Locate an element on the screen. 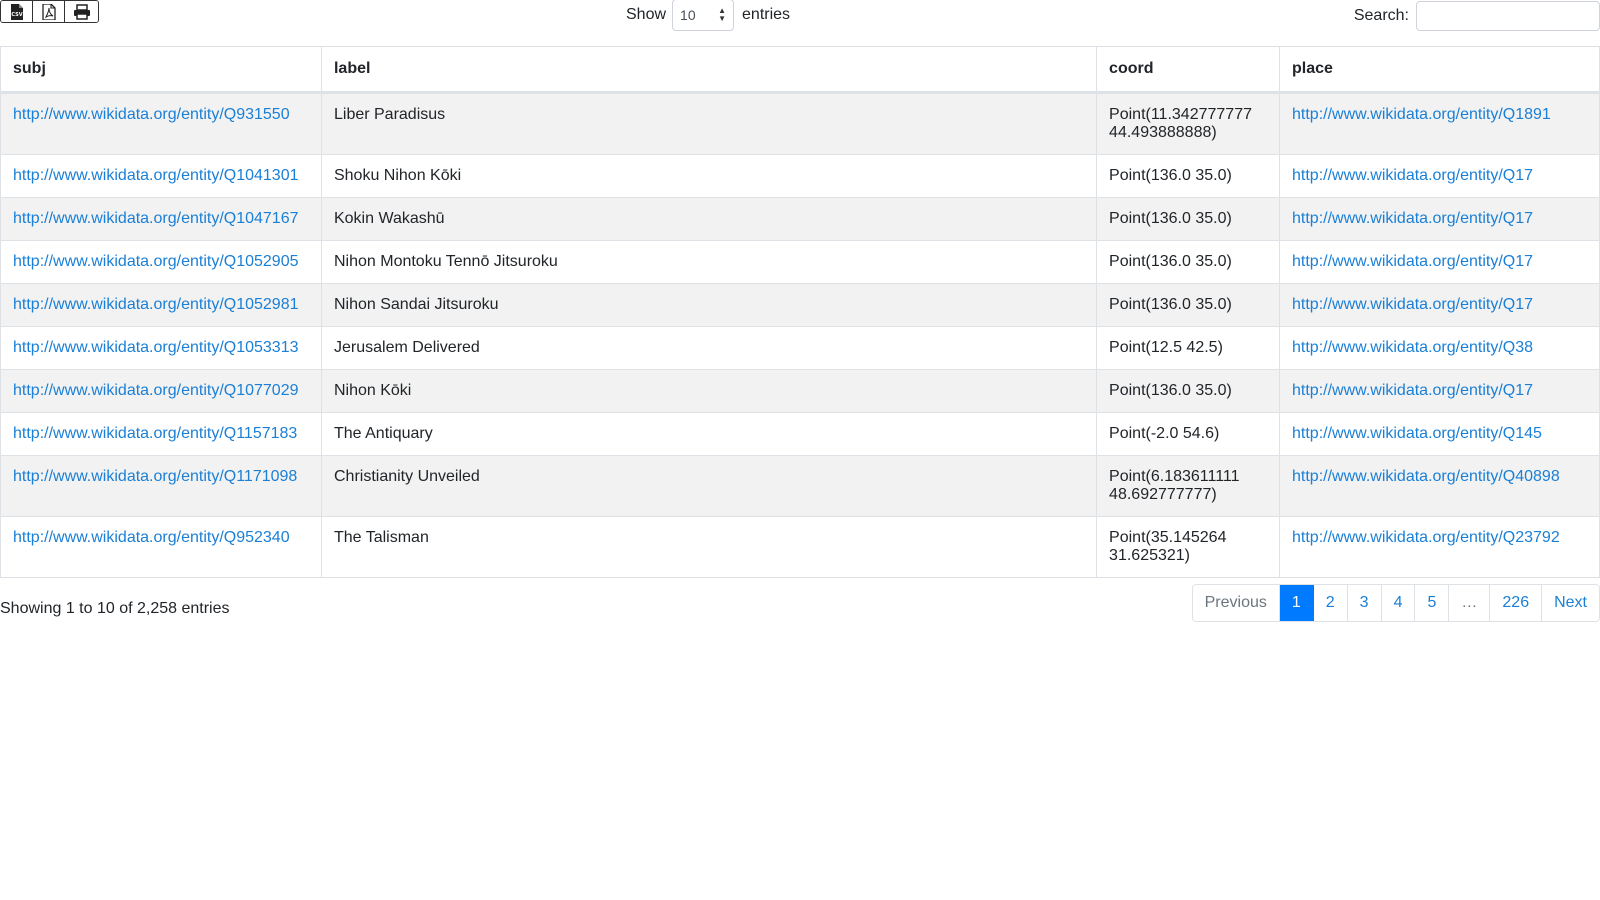  subj-link: http://www.wikidata.org/entity/Q1157183 is located at coordinates (155, 433).